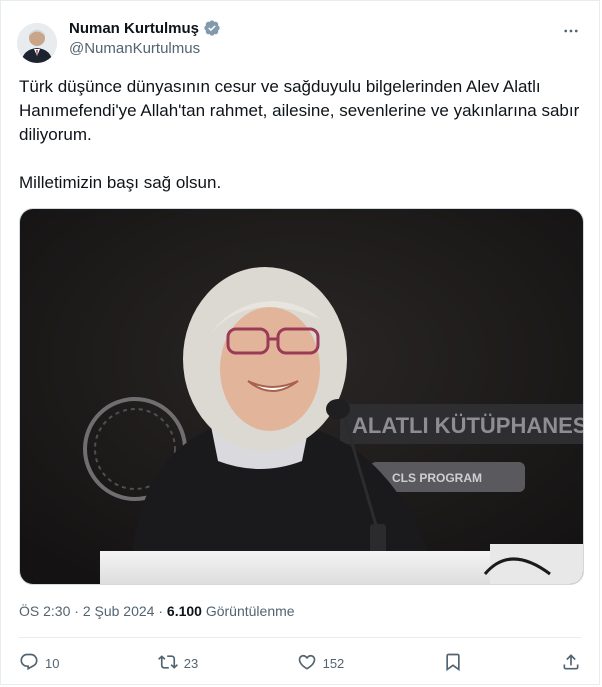 This screenshot has width=602, height=687. I want to click on share-button, so click(571, 663).